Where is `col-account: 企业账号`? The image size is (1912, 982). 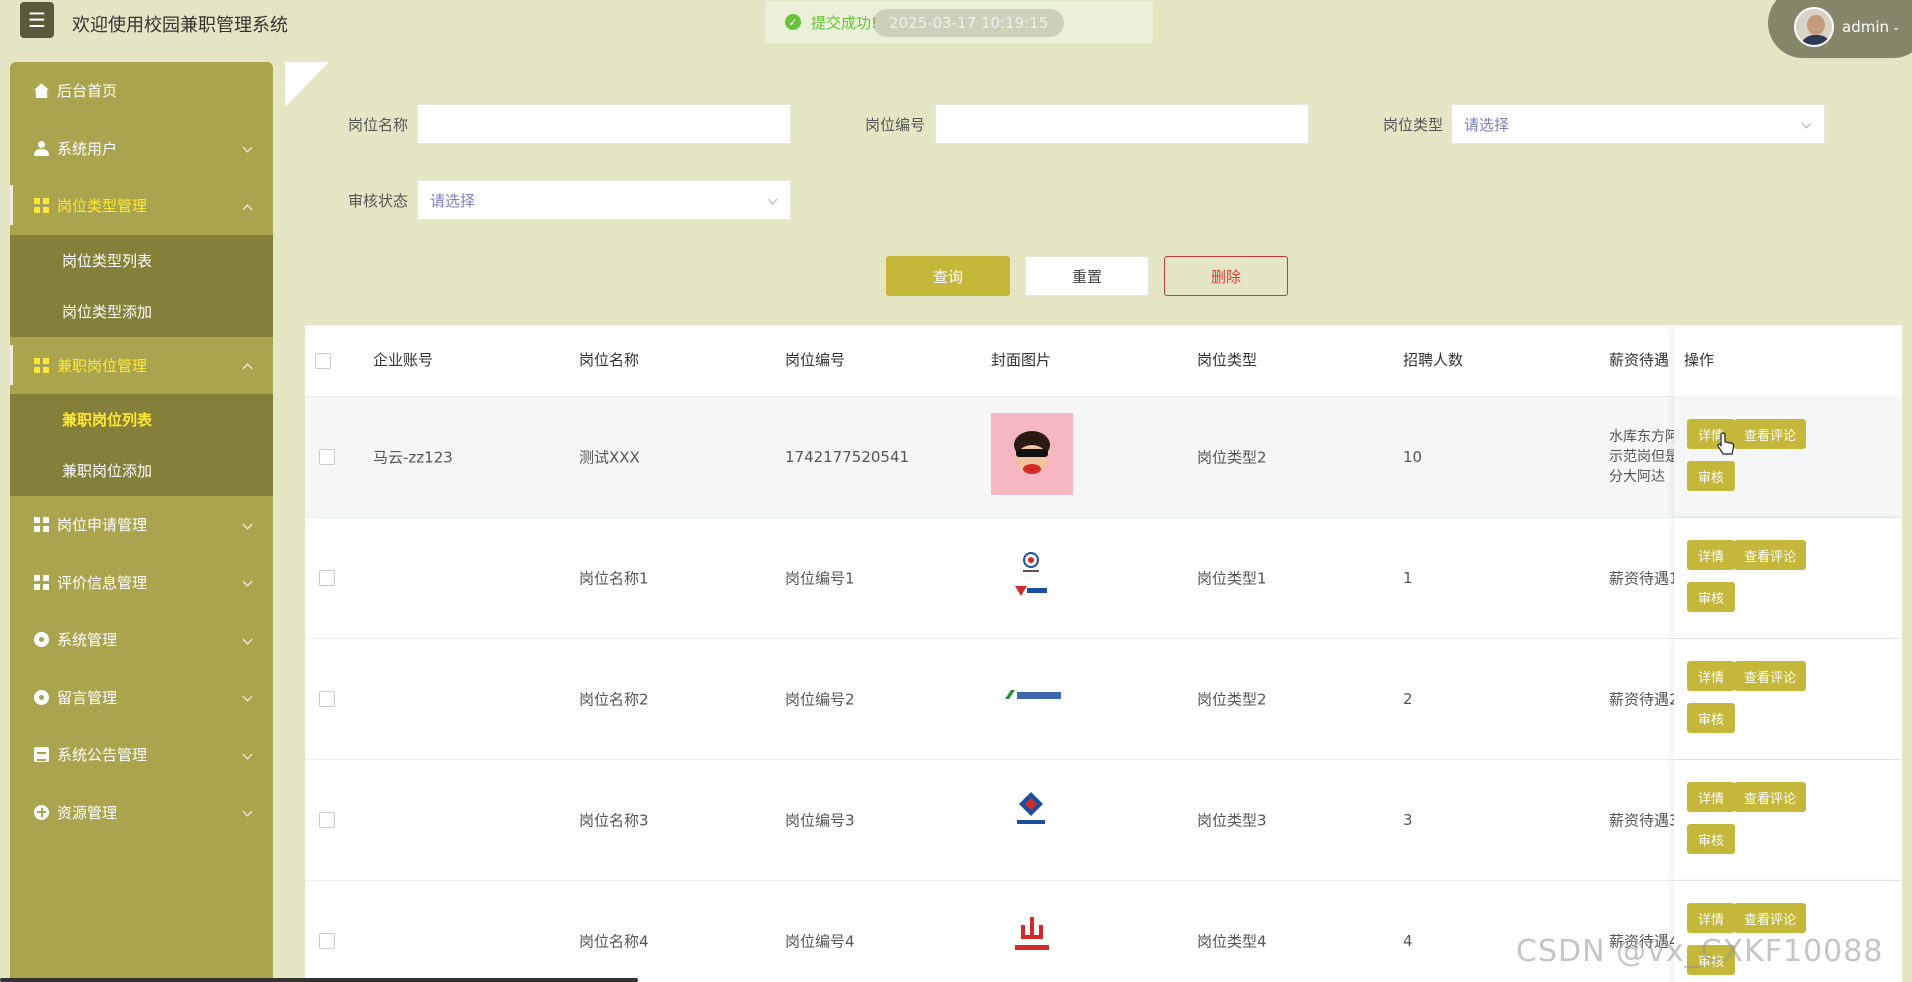 col-account: 企业账号 is located at coordinates (403, 360).